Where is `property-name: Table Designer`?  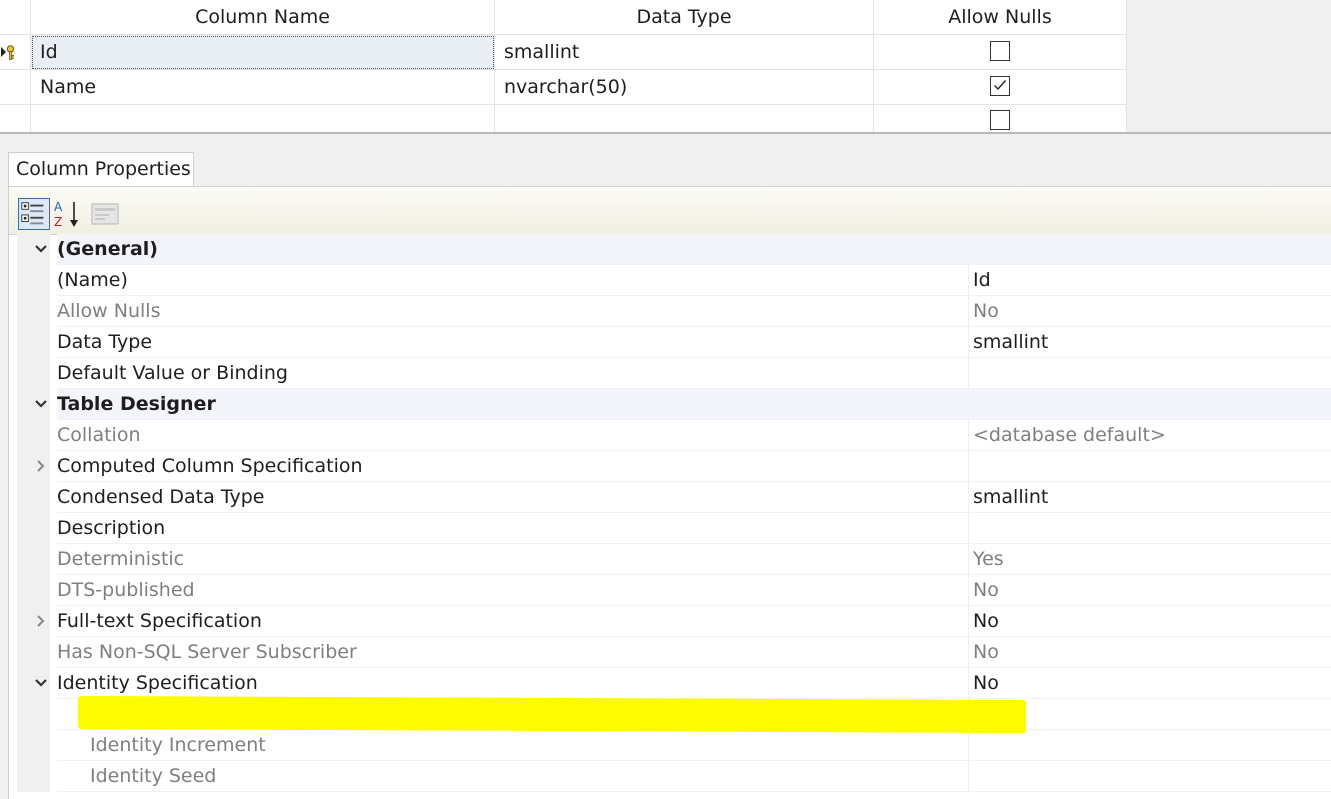
property-name: Table Designer is located at coordinates (512, 404).